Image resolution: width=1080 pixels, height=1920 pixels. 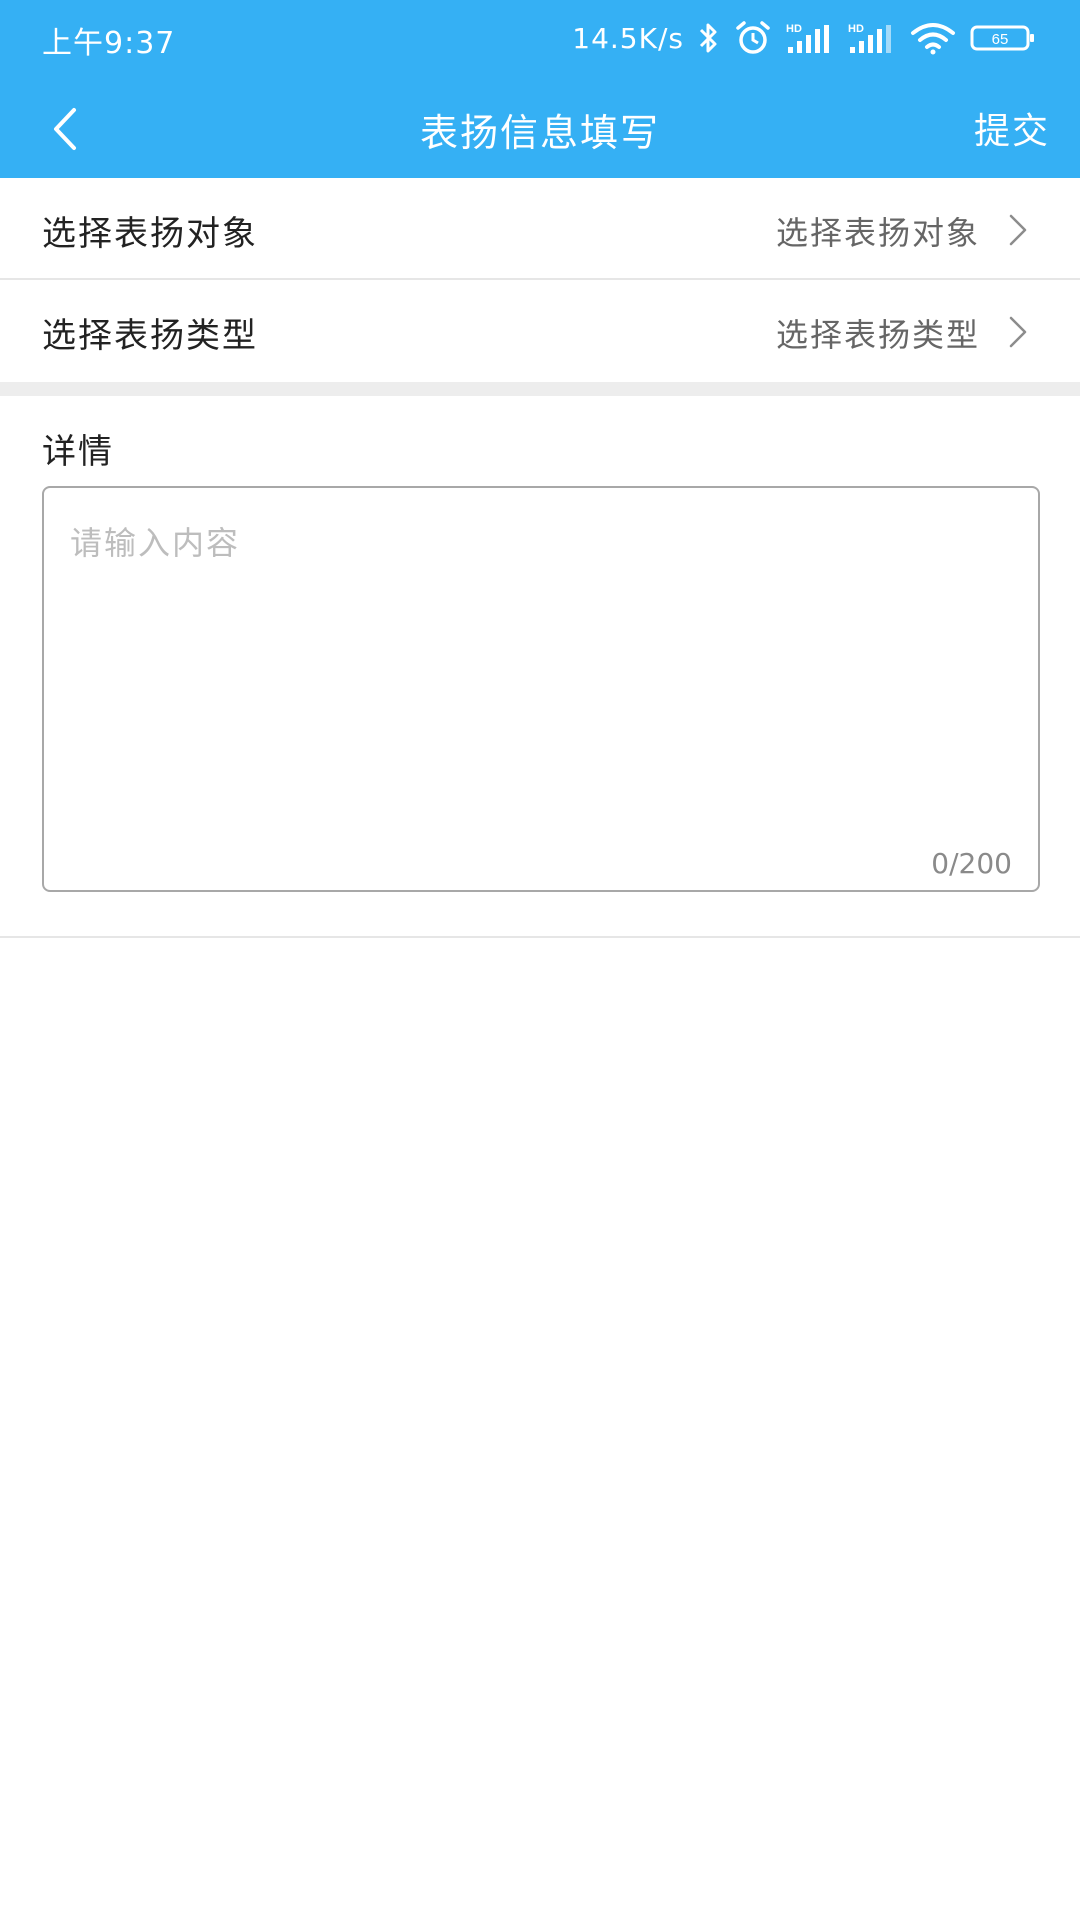 What do you see at coordinates (150, 336) in the screenshot?
I see `row-label: 选择表扬类型` at bounding box center [150, 336].